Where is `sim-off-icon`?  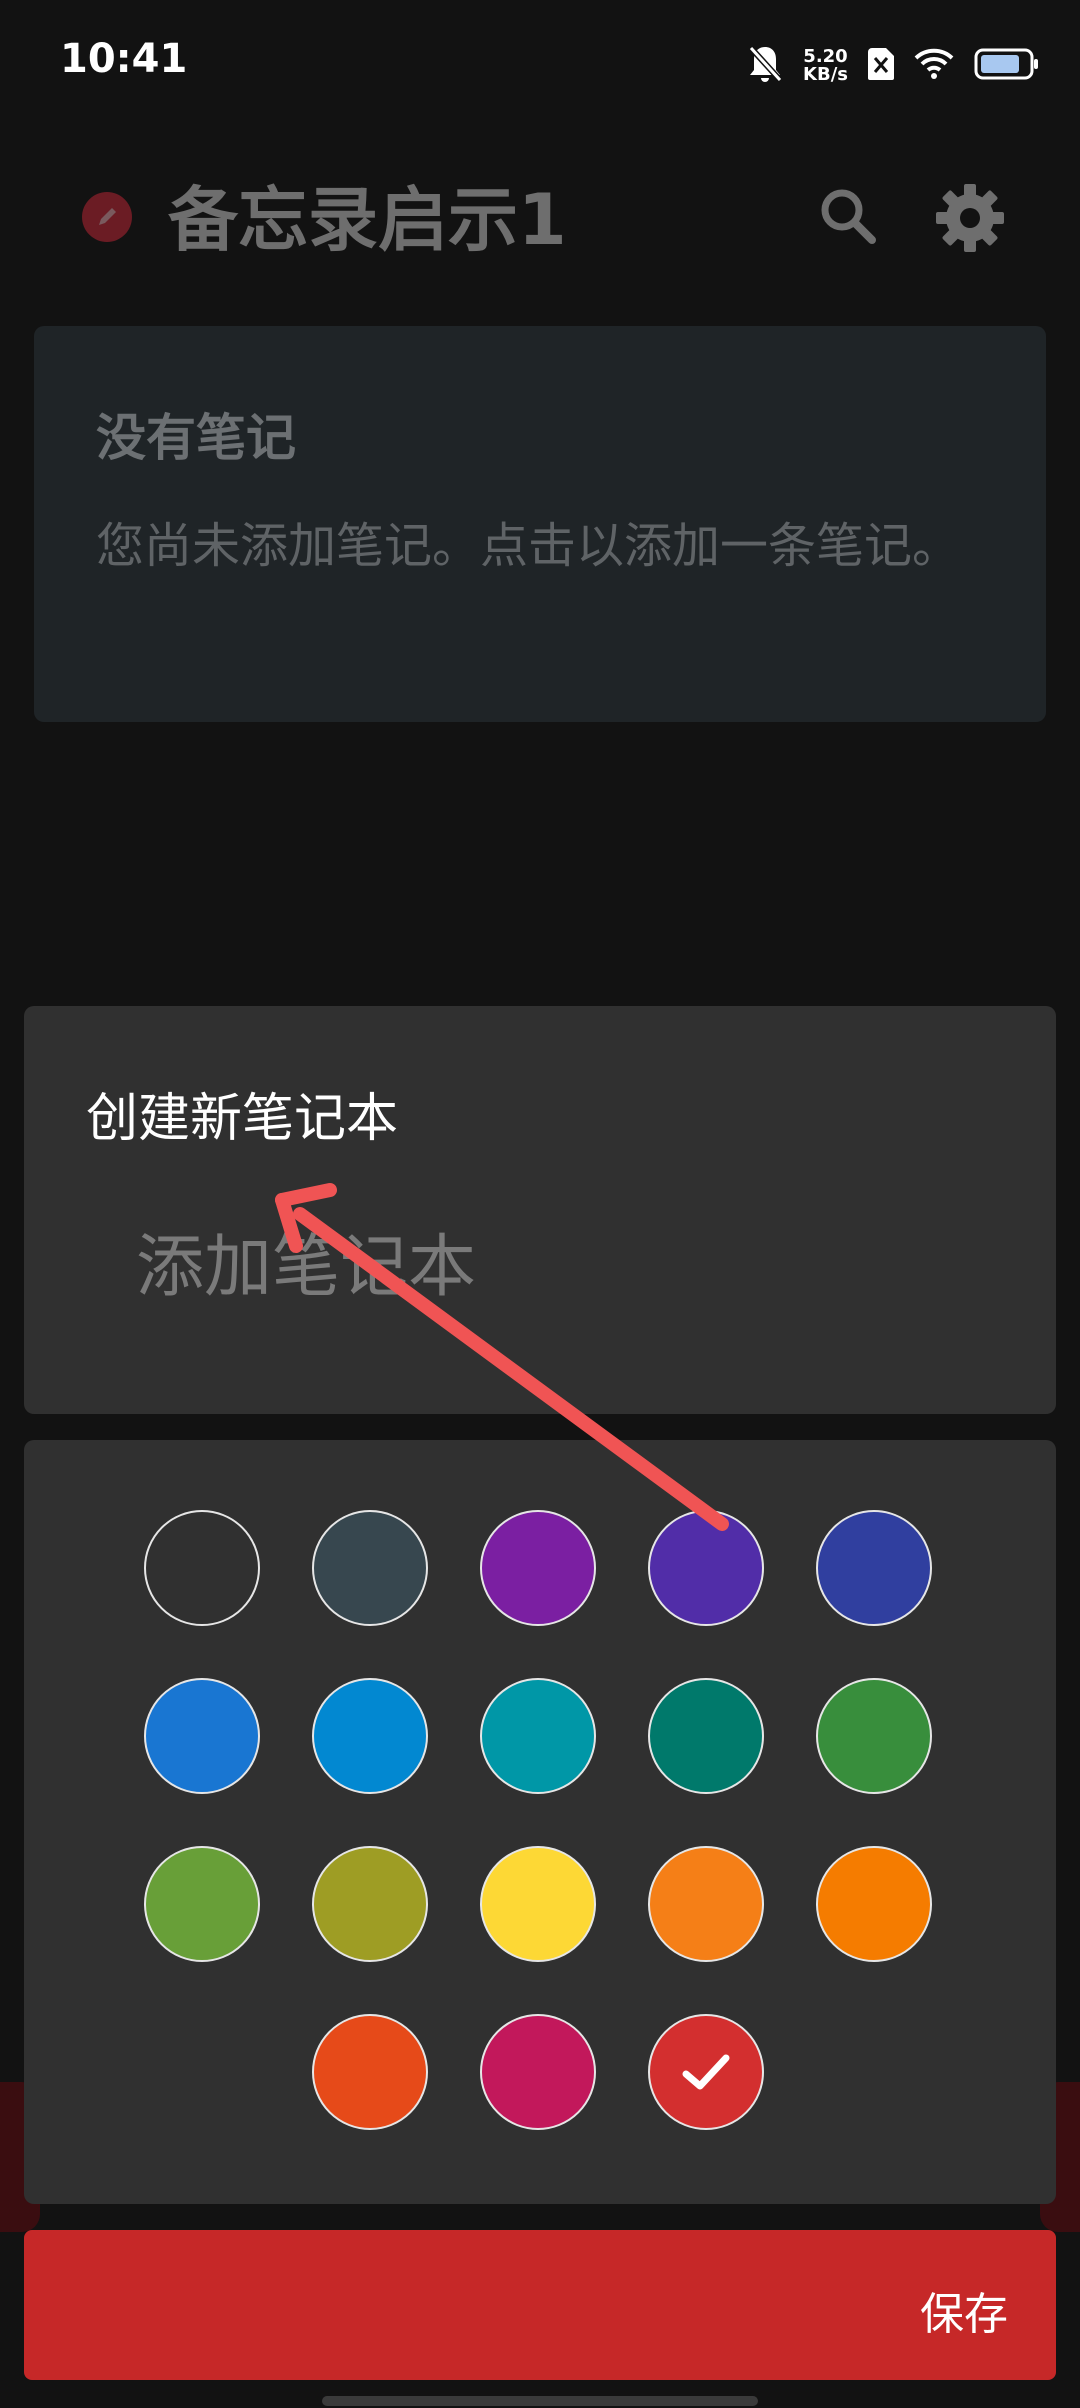
sim-off-icon is located at coordinates (881, 66).